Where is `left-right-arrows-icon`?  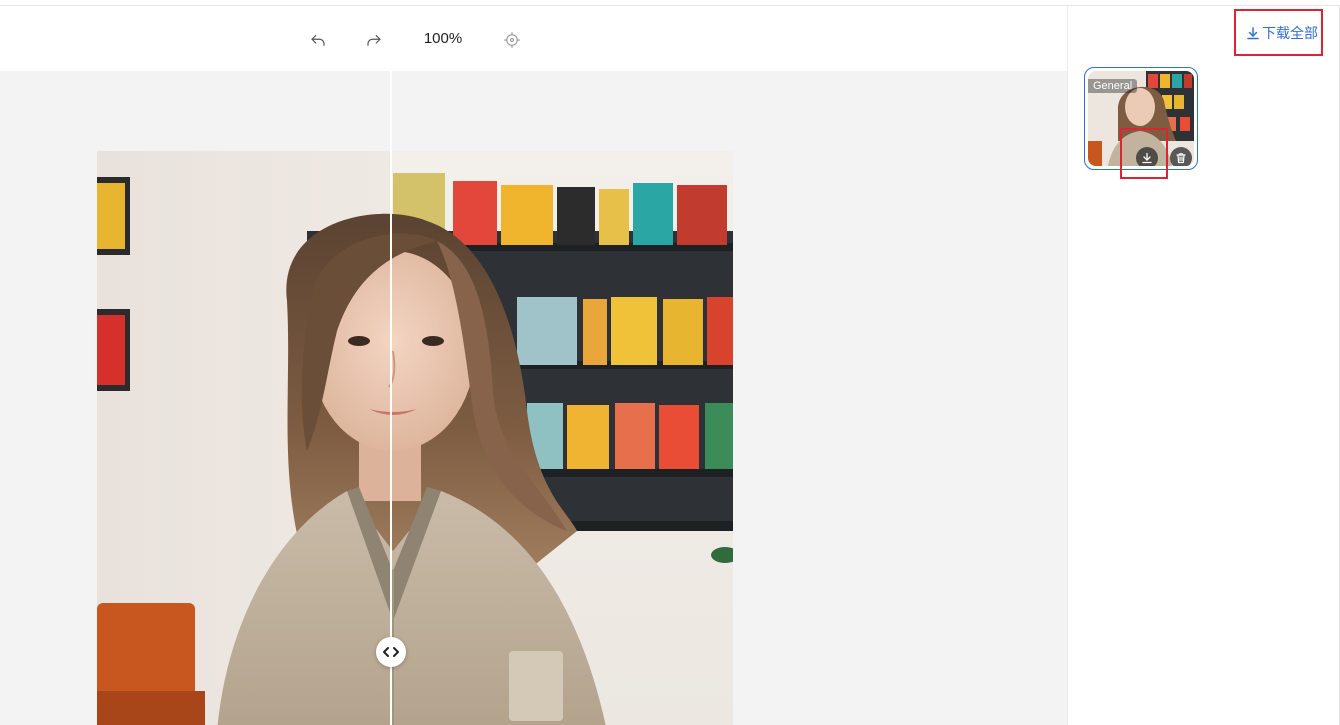 left-right-arrows-icon is located at coordinates (391, 652).